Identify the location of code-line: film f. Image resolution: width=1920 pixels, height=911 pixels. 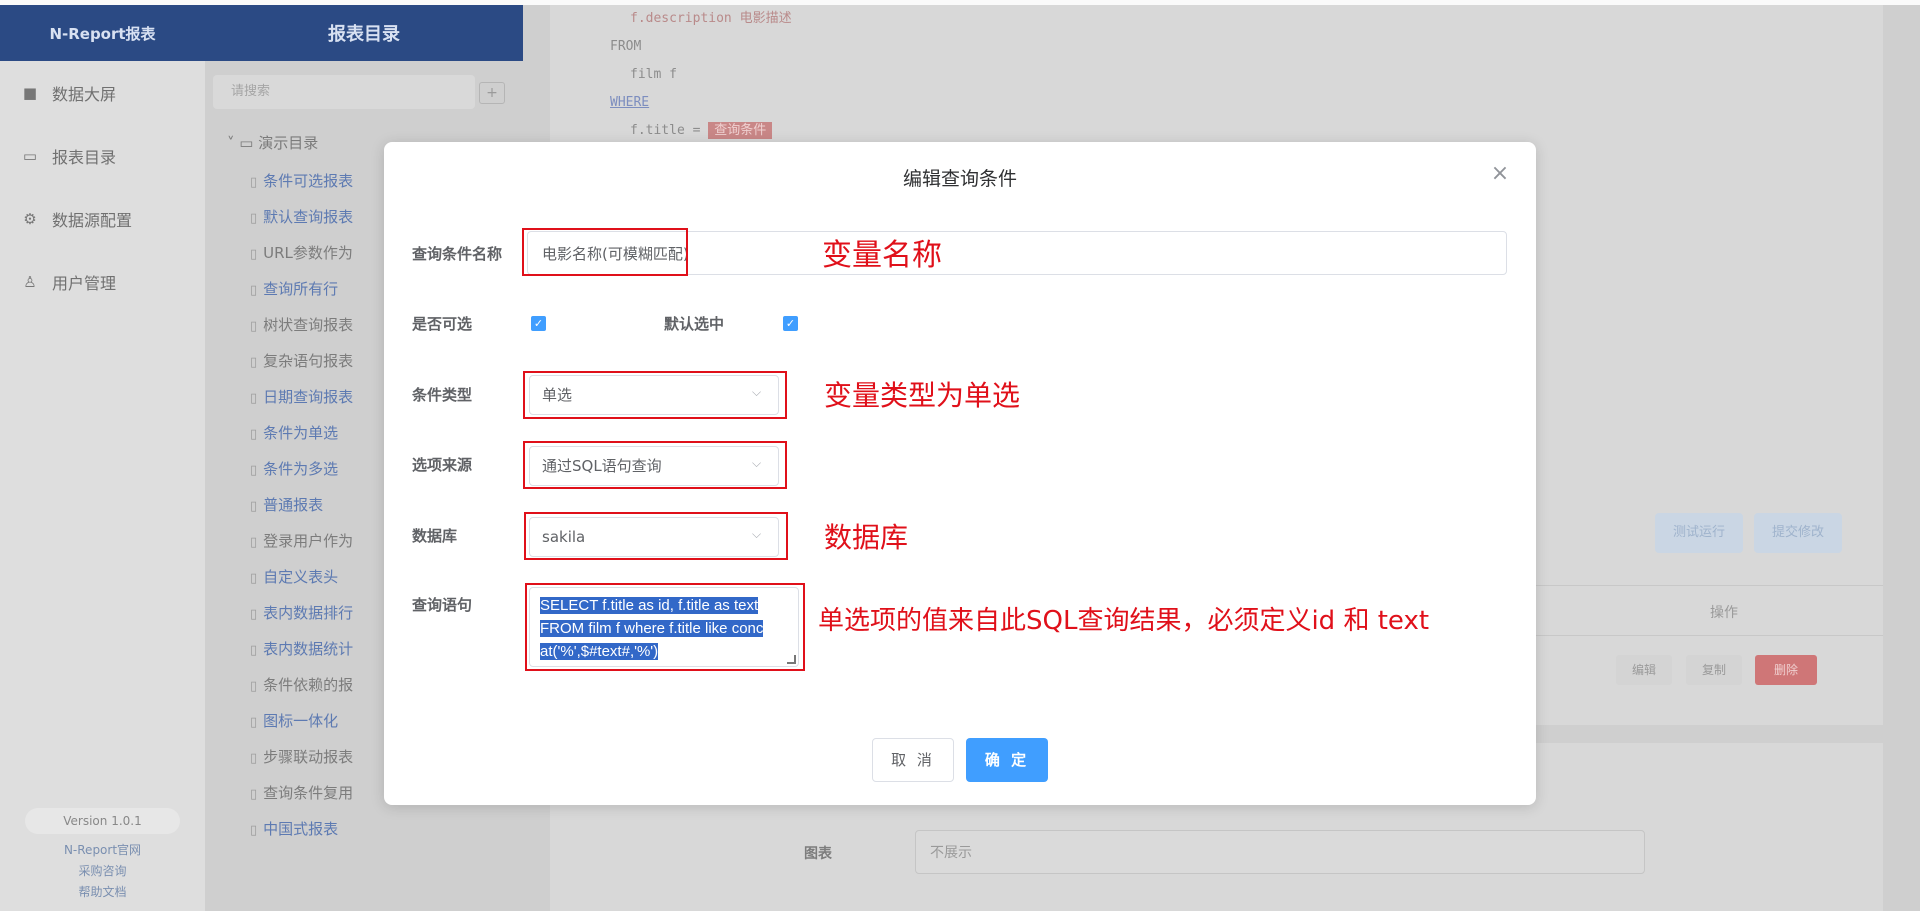
(653, 74).